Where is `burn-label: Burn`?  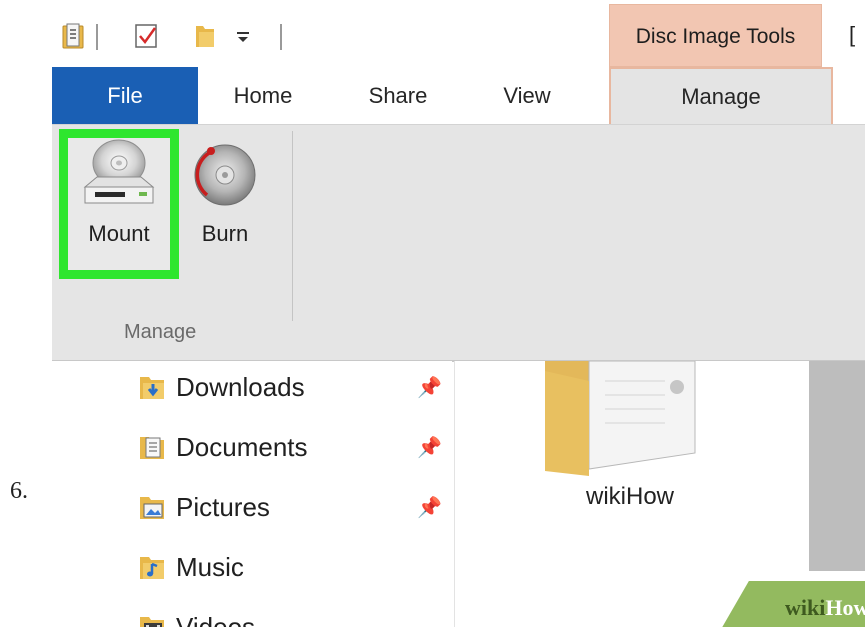 burn-label: Burn is located at coordinates (225, 233).